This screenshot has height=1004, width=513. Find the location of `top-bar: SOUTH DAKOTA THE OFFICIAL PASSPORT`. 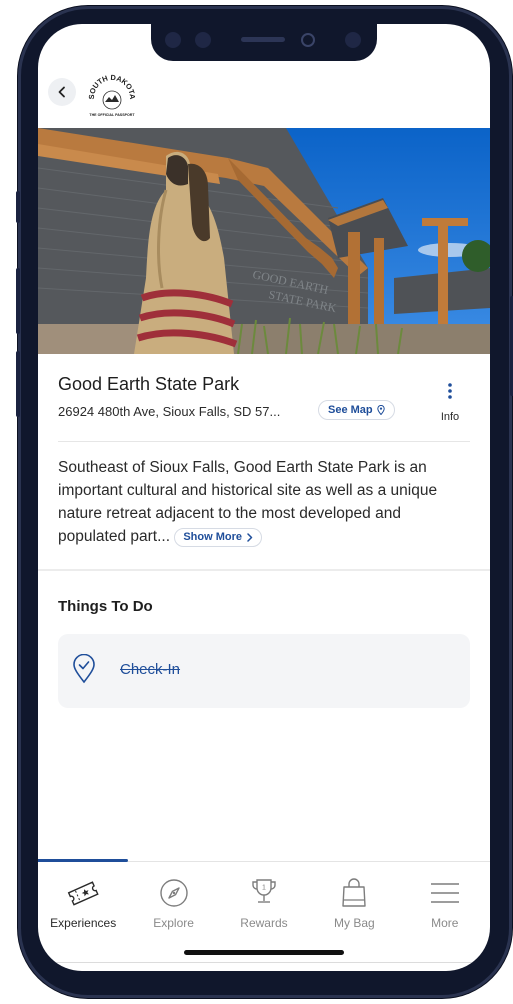

top-bar: SOUTH DAKOTA THE OFFICIAL PASSPORT is located at coordinates (264, 98).